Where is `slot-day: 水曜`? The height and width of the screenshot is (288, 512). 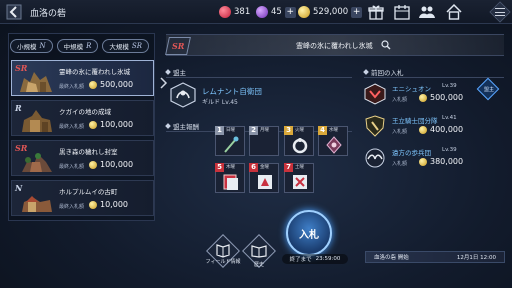
slot-day: 水曜 is located at coordinates (333, 130).